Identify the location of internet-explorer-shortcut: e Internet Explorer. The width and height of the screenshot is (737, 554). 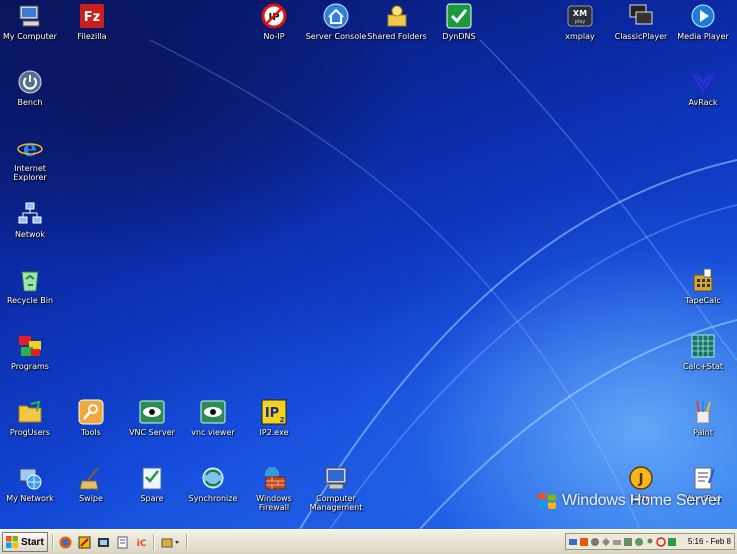
(31, 158).